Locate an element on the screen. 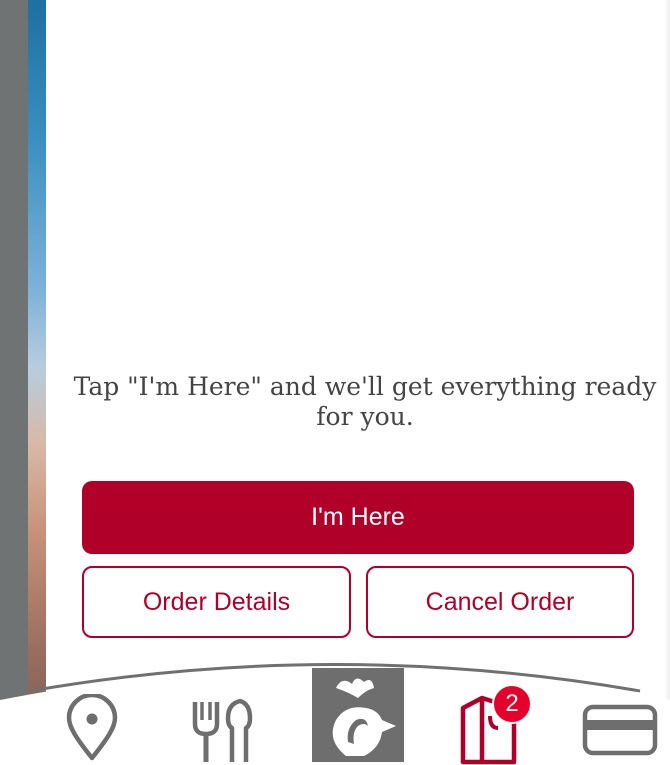 This screenshot has height=765, width=670. location-pin-icon is located at coordinates (92, 729).